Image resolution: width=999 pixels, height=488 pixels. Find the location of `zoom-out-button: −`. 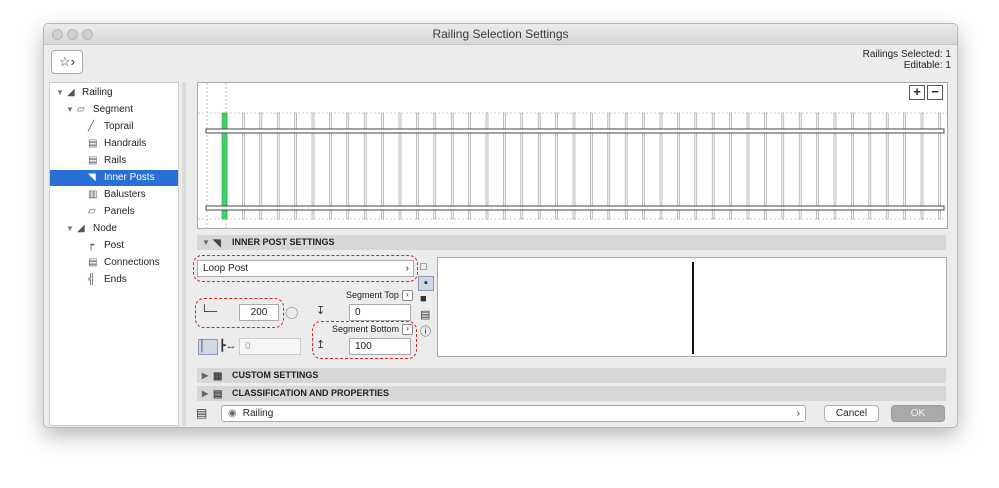

zoom-out-button: − is located at coordinates (935, 92).